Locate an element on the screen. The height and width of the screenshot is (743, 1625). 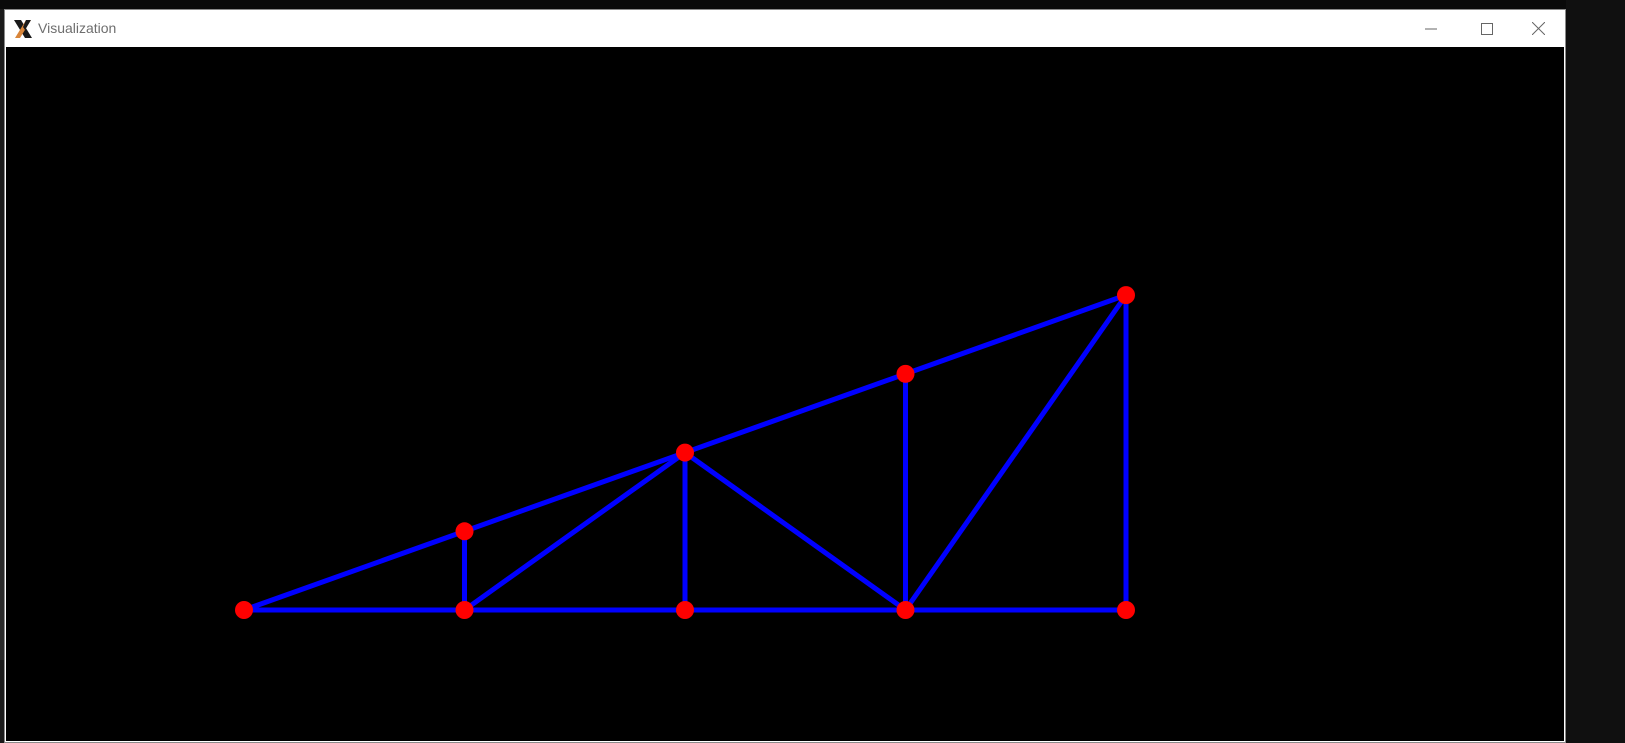
maximize-icon is located at coordinates (1487, 28).